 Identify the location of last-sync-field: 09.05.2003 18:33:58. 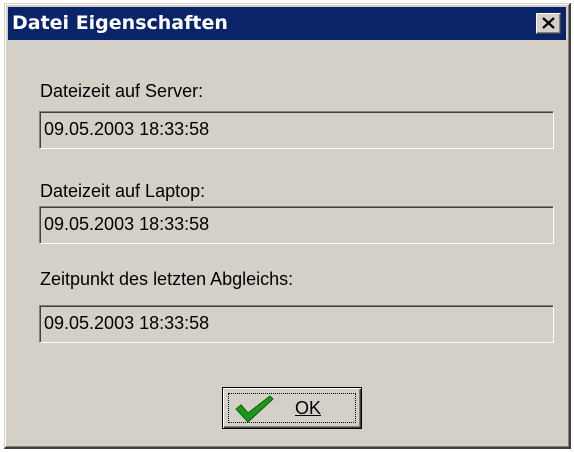
(296, 324).